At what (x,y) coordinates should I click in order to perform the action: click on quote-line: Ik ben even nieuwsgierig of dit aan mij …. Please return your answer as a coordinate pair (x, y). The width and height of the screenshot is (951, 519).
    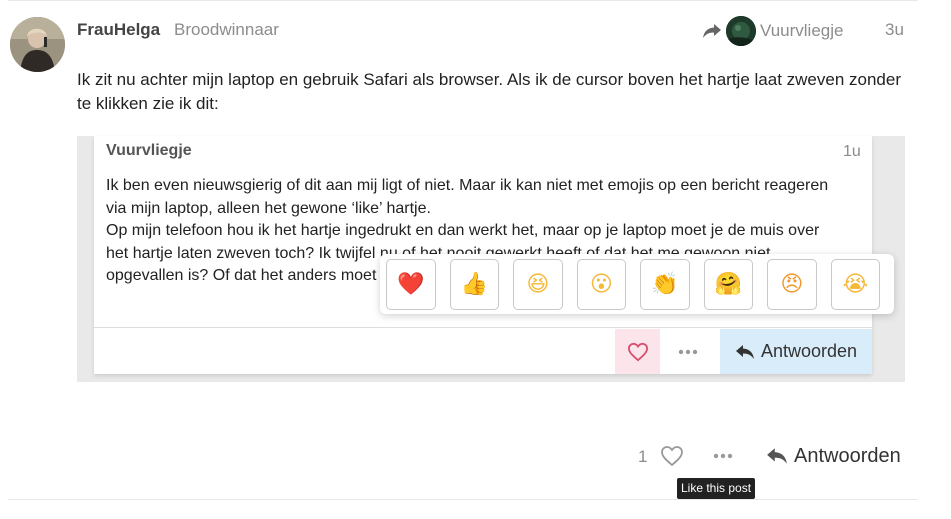
    Looking at the image, I should click on (467, 185).